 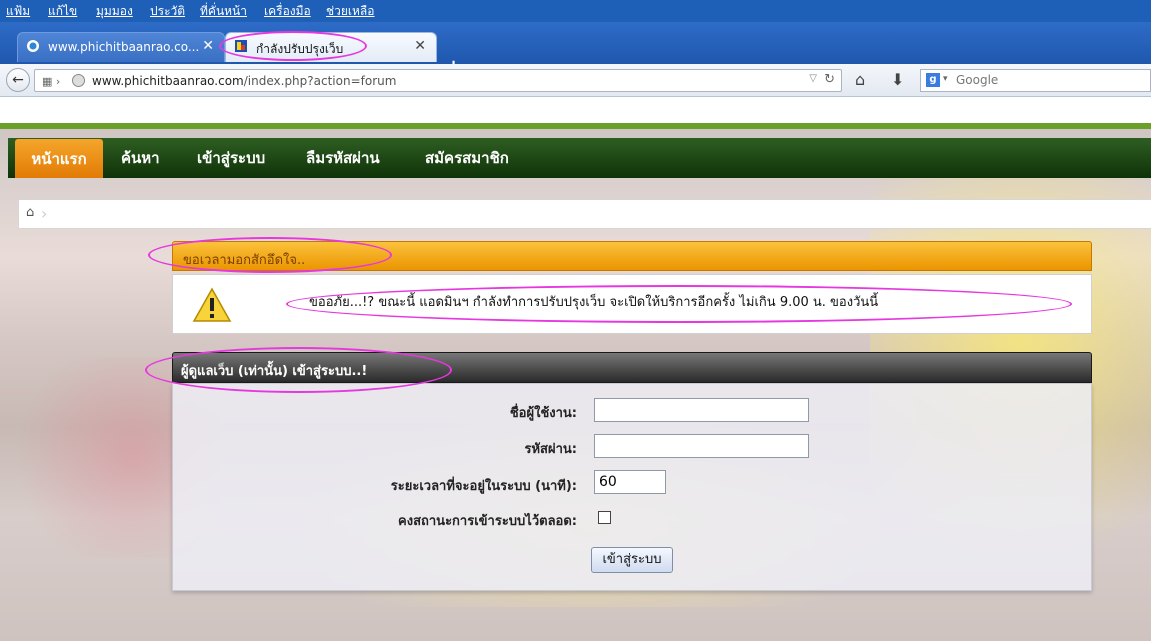 I want to click on alert-title: ขอเวลามอกสักอึดใจ.., so click(x=244, y=260).